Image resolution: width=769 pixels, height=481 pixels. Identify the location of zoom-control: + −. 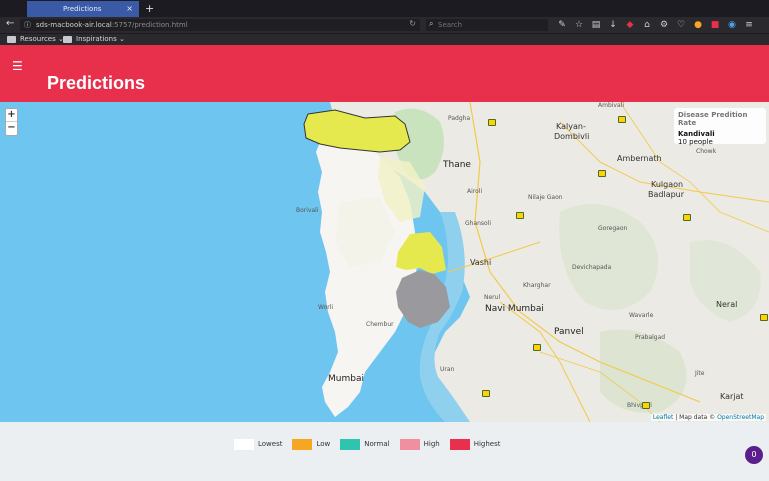
(11, 122).